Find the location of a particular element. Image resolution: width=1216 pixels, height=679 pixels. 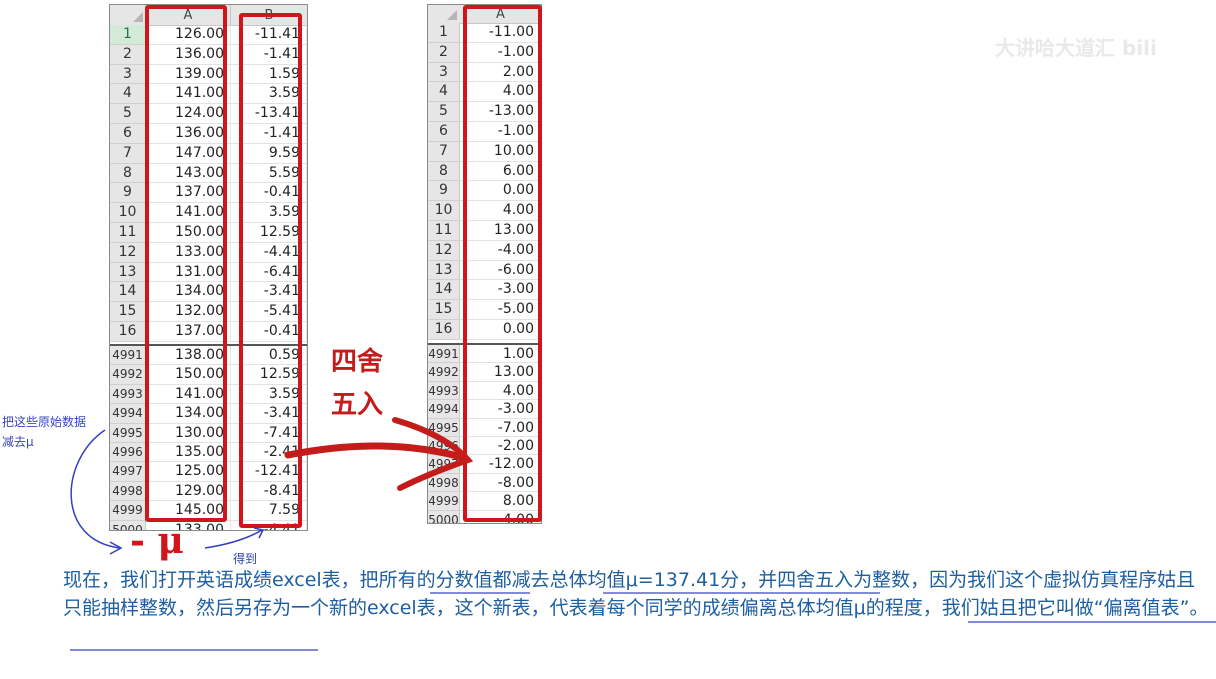

highlight-column-b-left is located at coordinates (270, 270).